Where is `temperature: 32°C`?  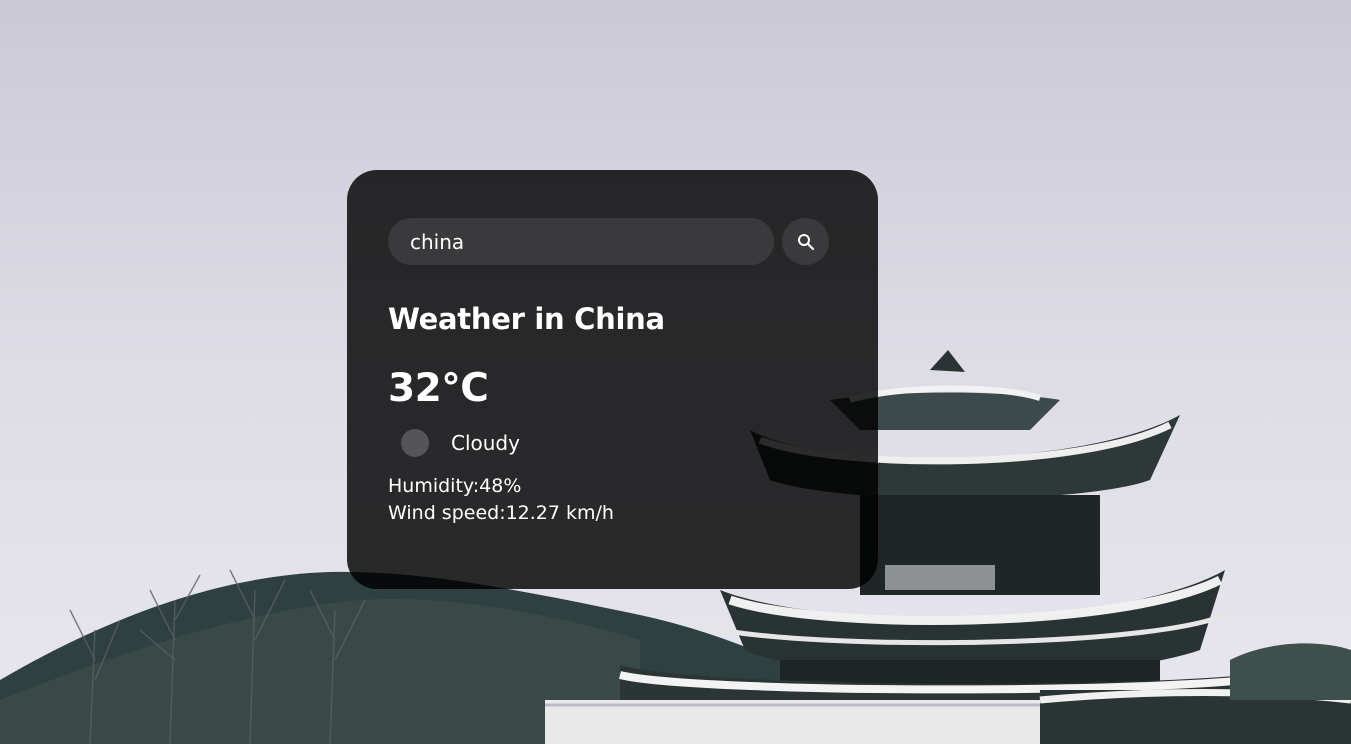 temperature: 32°C is located at coordinates (438, 388).